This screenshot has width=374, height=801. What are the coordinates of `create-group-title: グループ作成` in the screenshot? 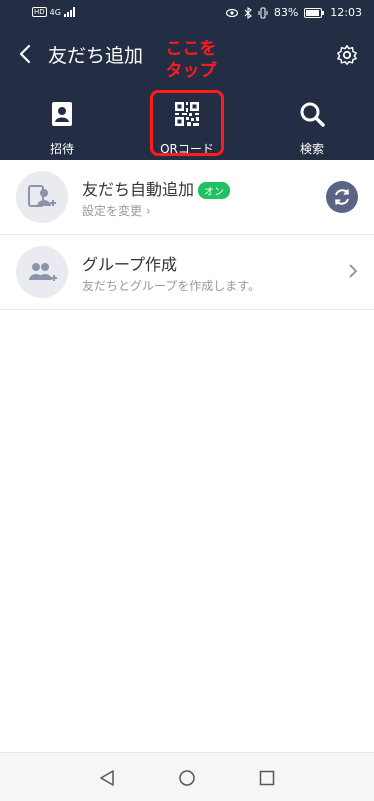 It's located at (130, 264).